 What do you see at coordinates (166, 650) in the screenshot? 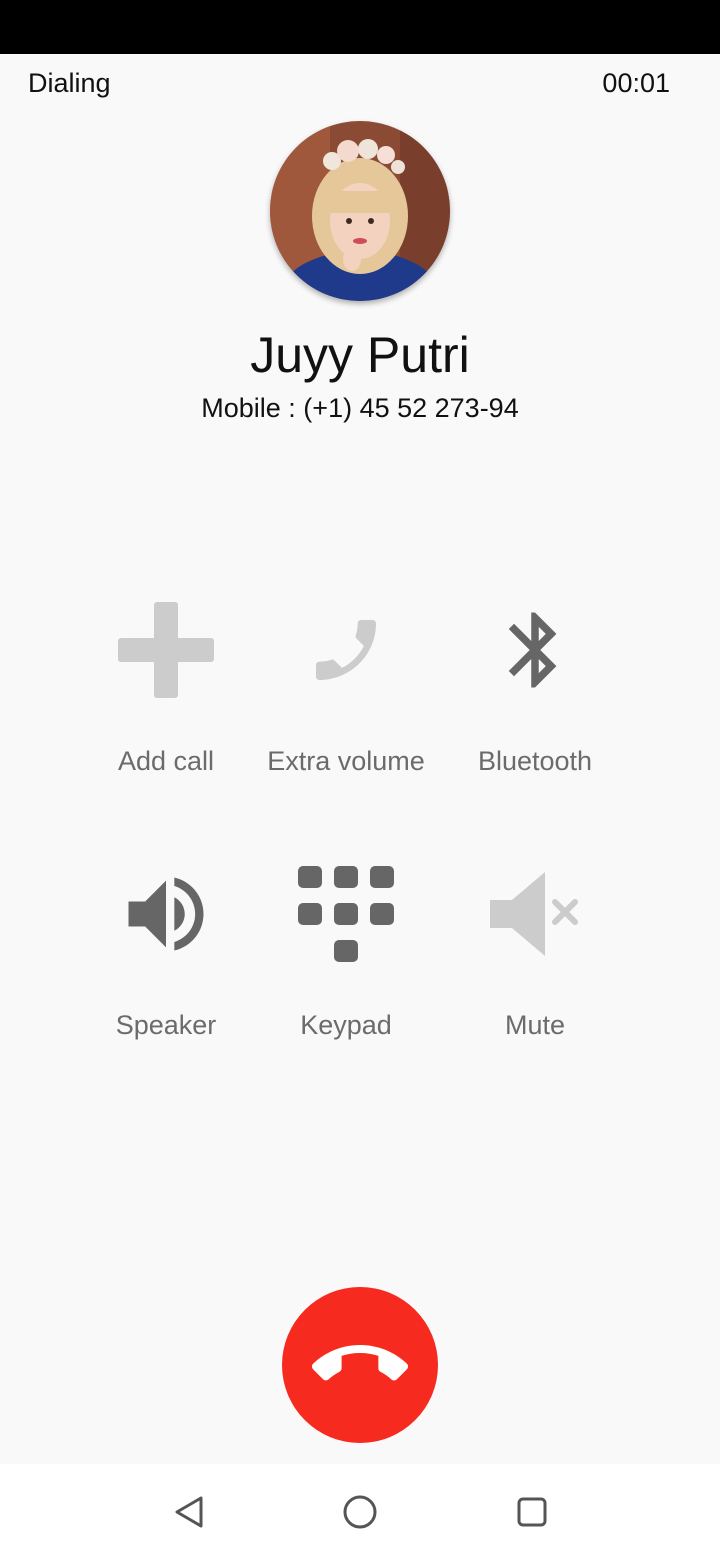
I see `add-icon` at bounding box center [166, 650].